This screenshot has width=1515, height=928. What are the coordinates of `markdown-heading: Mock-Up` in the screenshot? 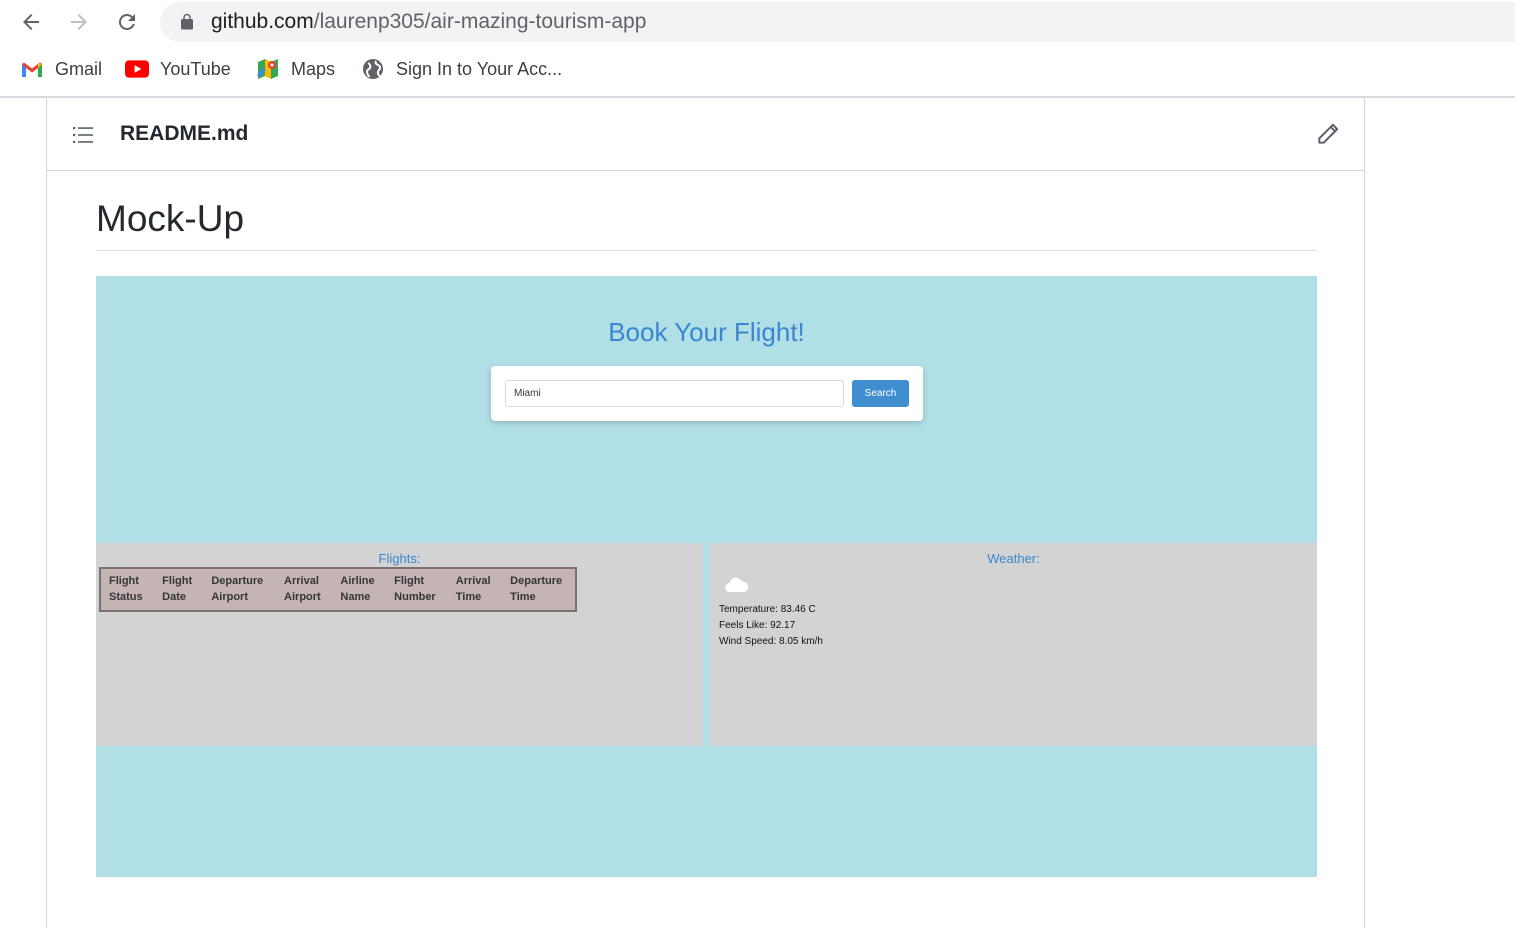 It's located at (170, 218).